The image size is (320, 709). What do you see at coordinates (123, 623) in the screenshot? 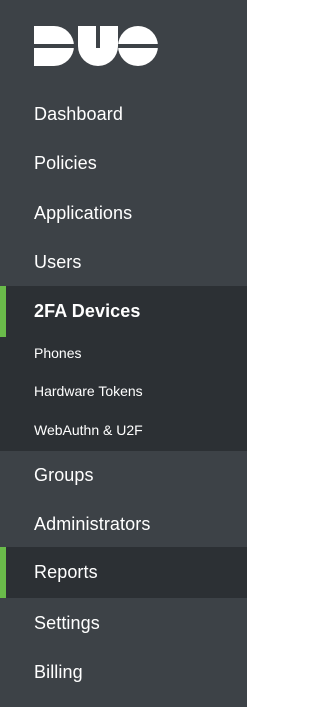
I see `nav-item-settings: Settings` at bounding box center [123, 623].